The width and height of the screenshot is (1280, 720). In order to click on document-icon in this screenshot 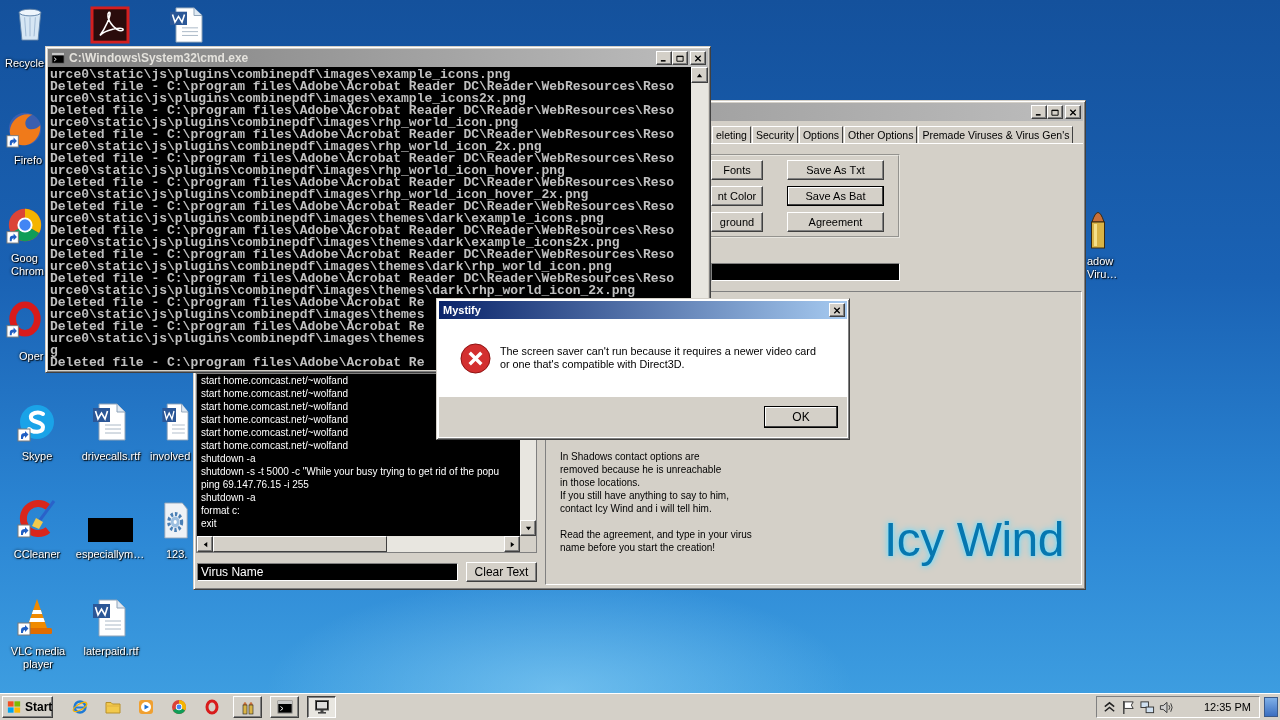, I will do `click(176, 422)`.